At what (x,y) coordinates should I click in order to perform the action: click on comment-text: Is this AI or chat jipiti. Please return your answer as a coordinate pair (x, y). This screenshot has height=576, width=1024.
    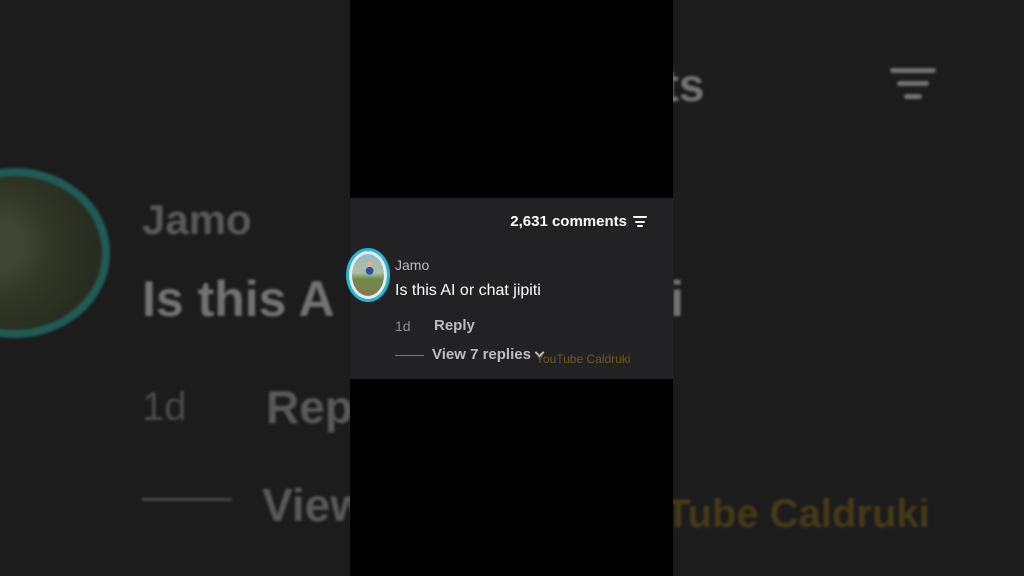
    Looking at the image, I should click on (468, 290).